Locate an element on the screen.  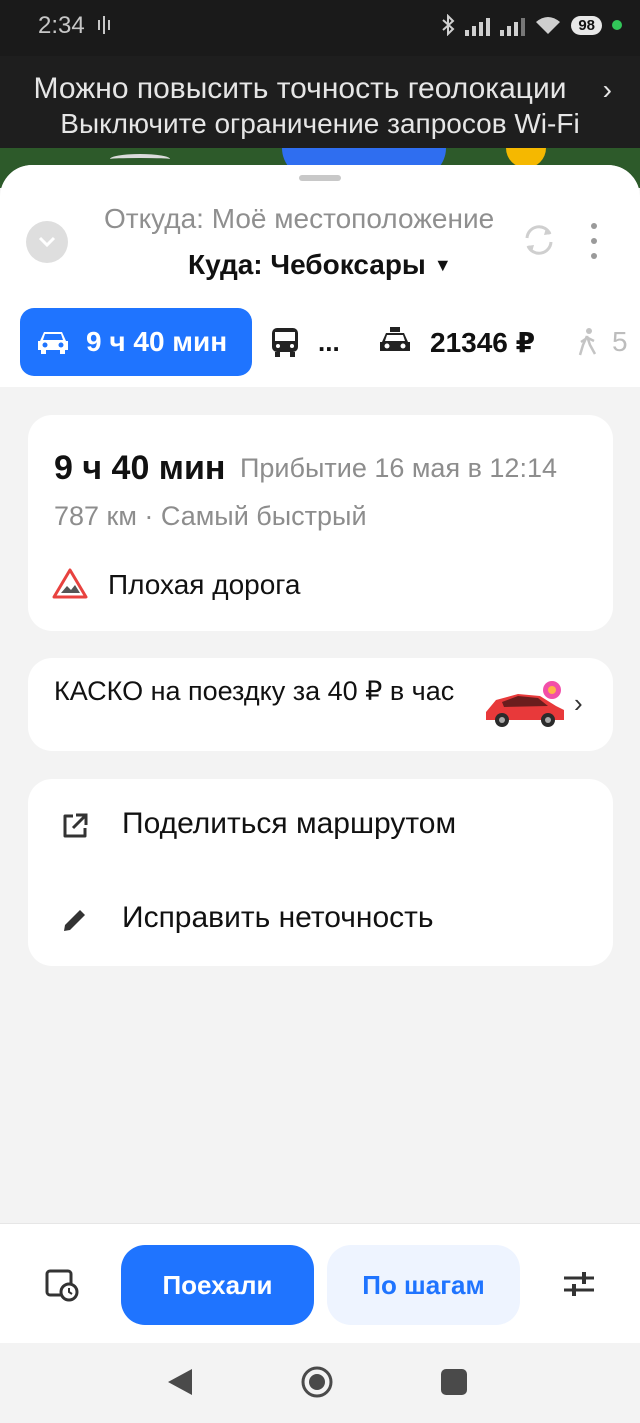
sheet-drag-handle is located at coordinates (320, 178).